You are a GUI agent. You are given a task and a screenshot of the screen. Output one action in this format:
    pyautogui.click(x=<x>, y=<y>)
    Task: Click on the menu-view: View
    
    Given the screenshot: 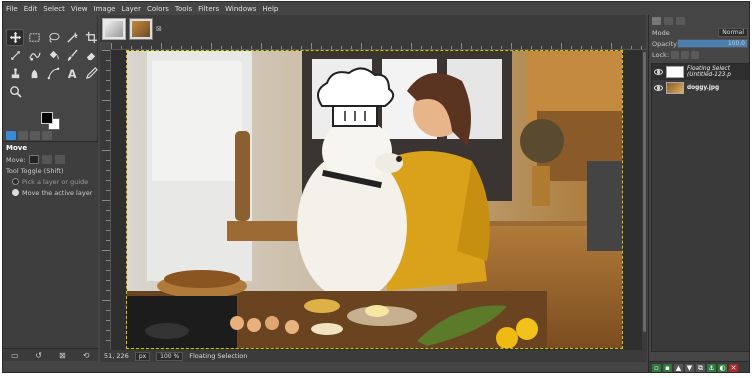 What is the action you would take?
    pyautogui.click(x=79, y=9)
    